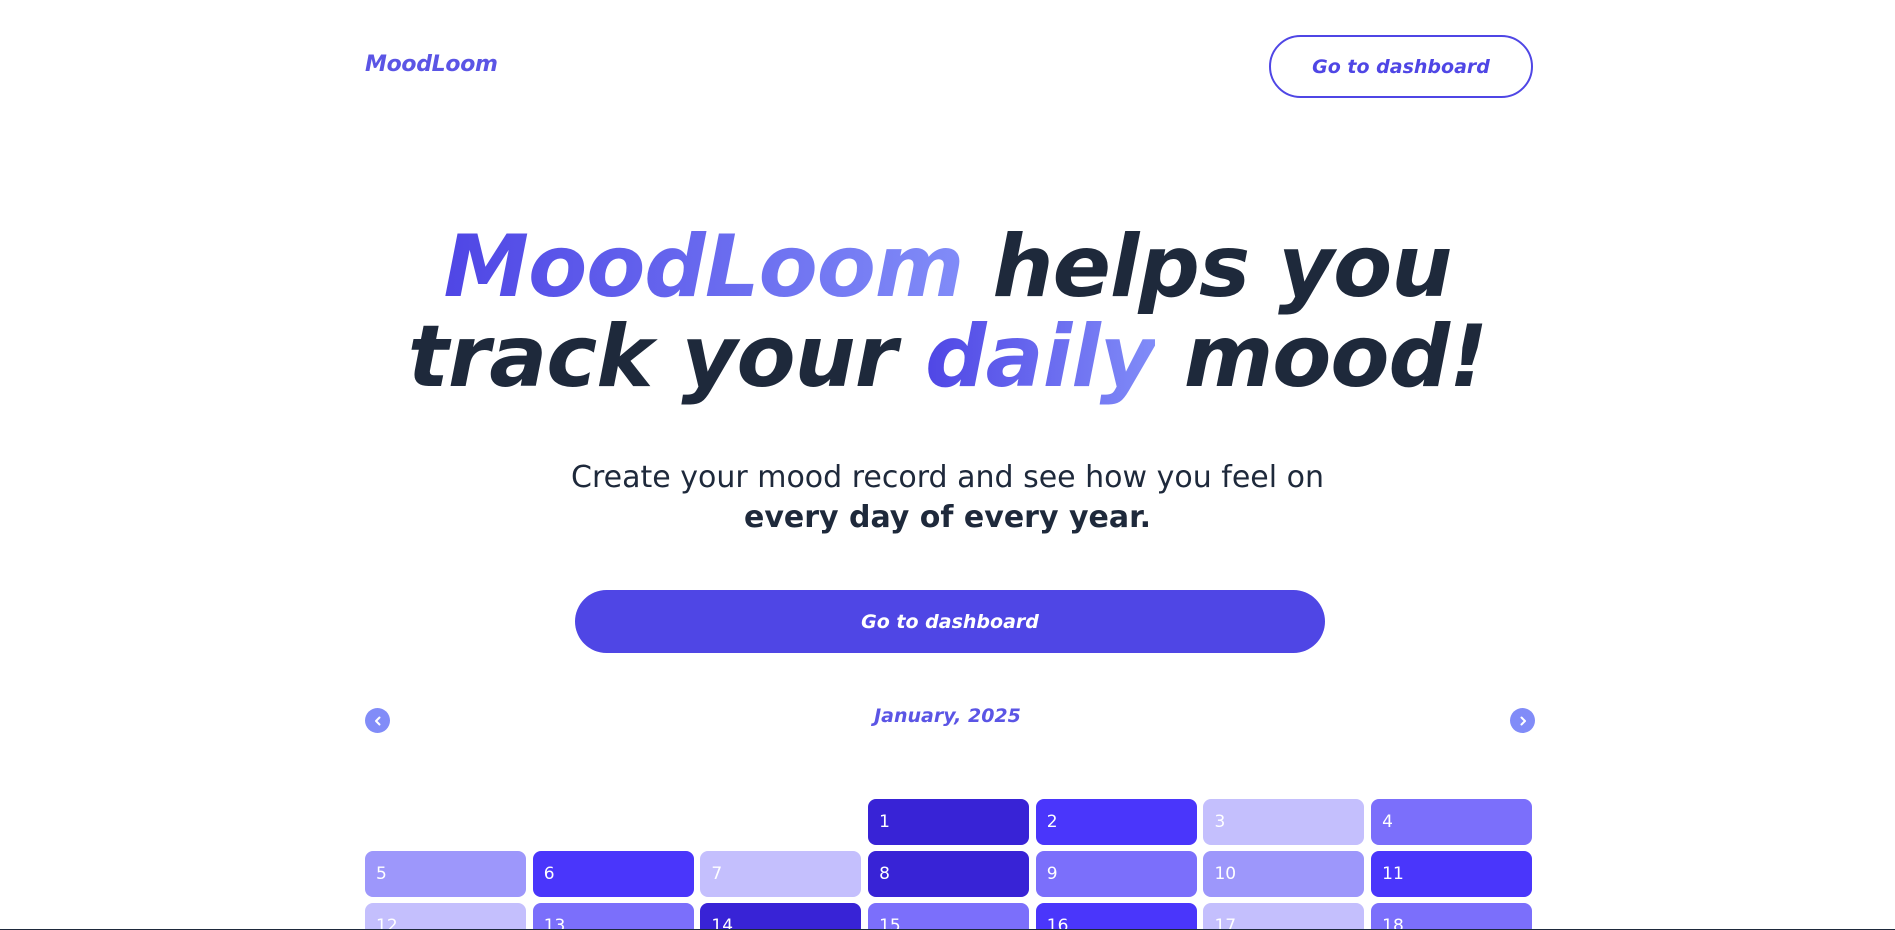 This screenshot has width=1895, height=930. I want to click on calendar-day: 6, so click(613, 874).